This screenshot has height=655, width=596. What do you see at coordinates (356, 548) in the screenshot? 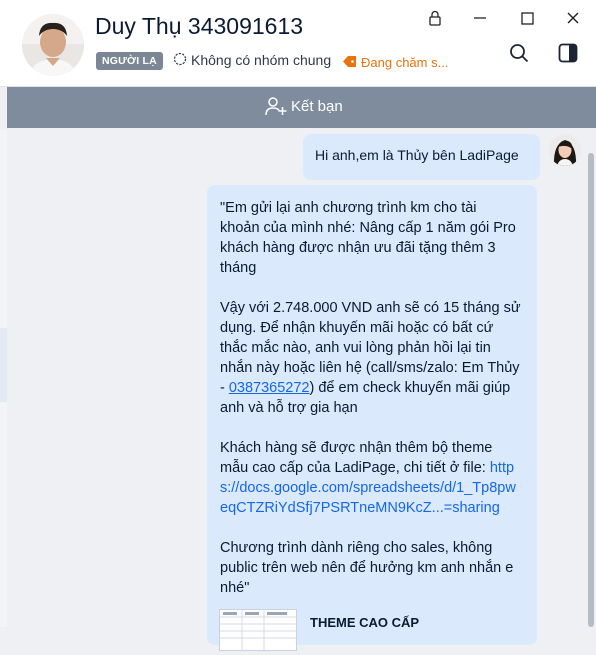
I see `message-line: Chương trình dành riêng cho sales, không` at bounding box center [356, 548].